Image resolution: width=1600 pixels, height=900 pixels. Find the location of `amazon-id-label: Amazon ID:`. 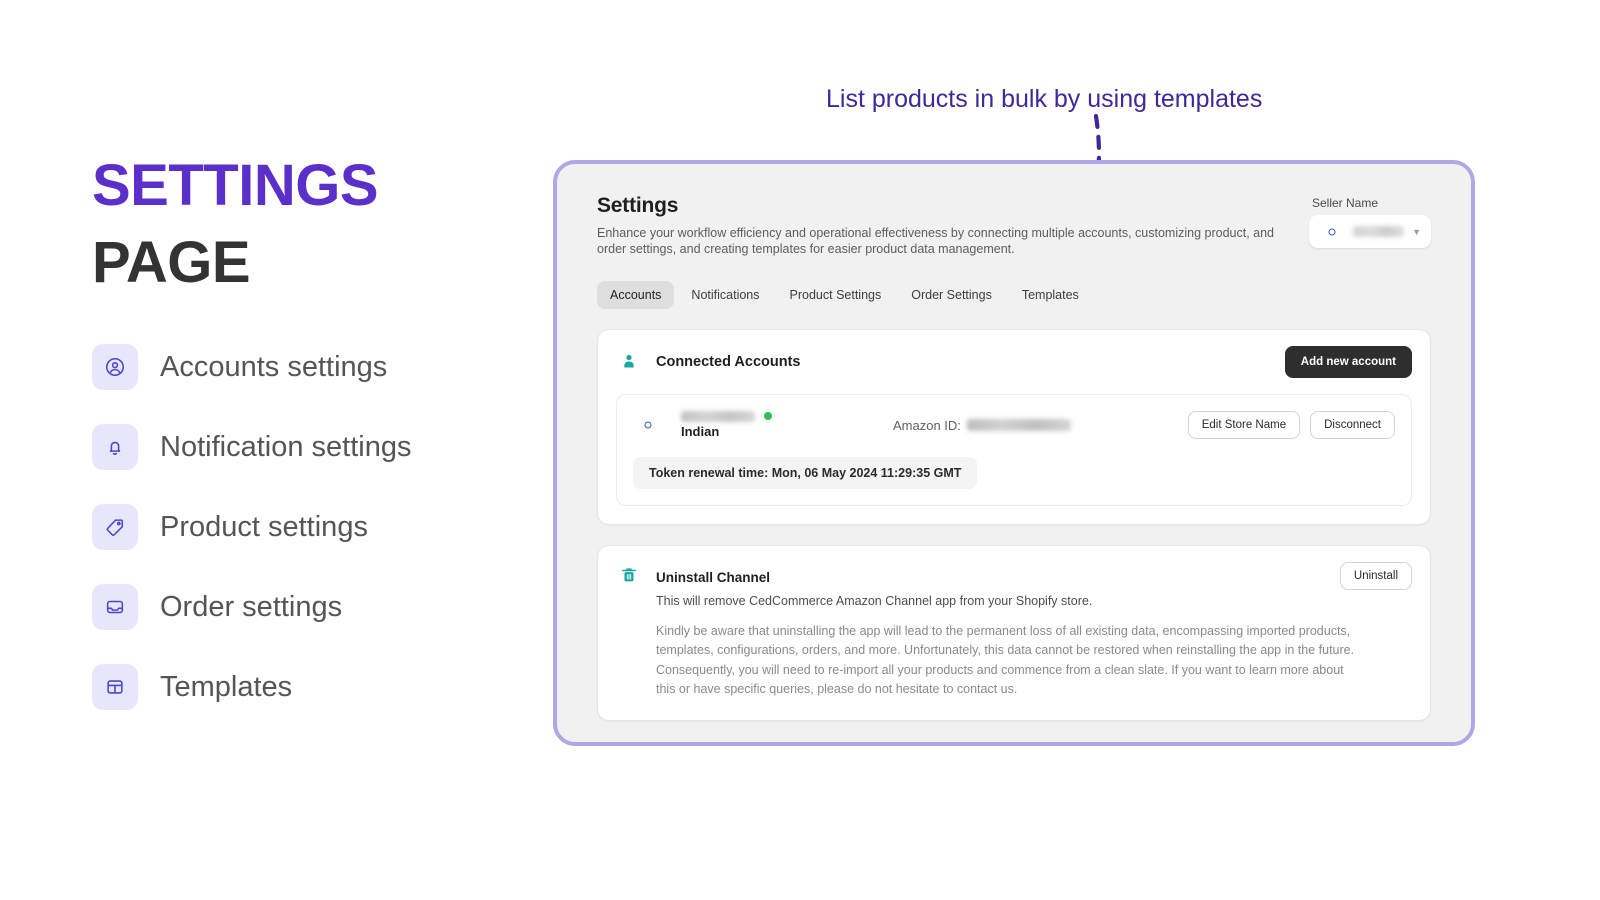

amazon-id-label: Amazon ID: is located at coordinates (927, 425).